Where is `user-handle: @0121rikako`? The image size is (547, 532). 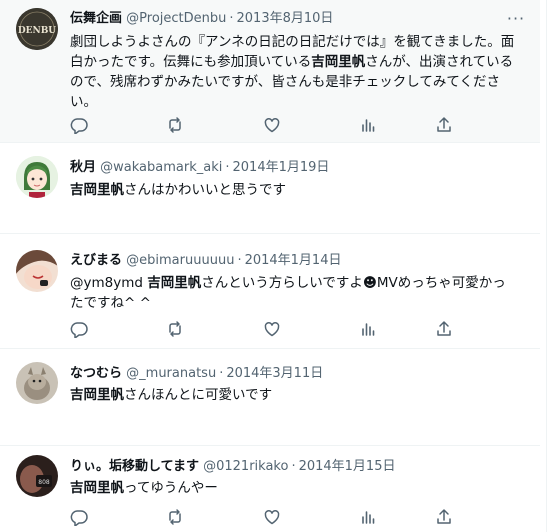 user-handle: @0121rikako is located at coordinates (245, 466).